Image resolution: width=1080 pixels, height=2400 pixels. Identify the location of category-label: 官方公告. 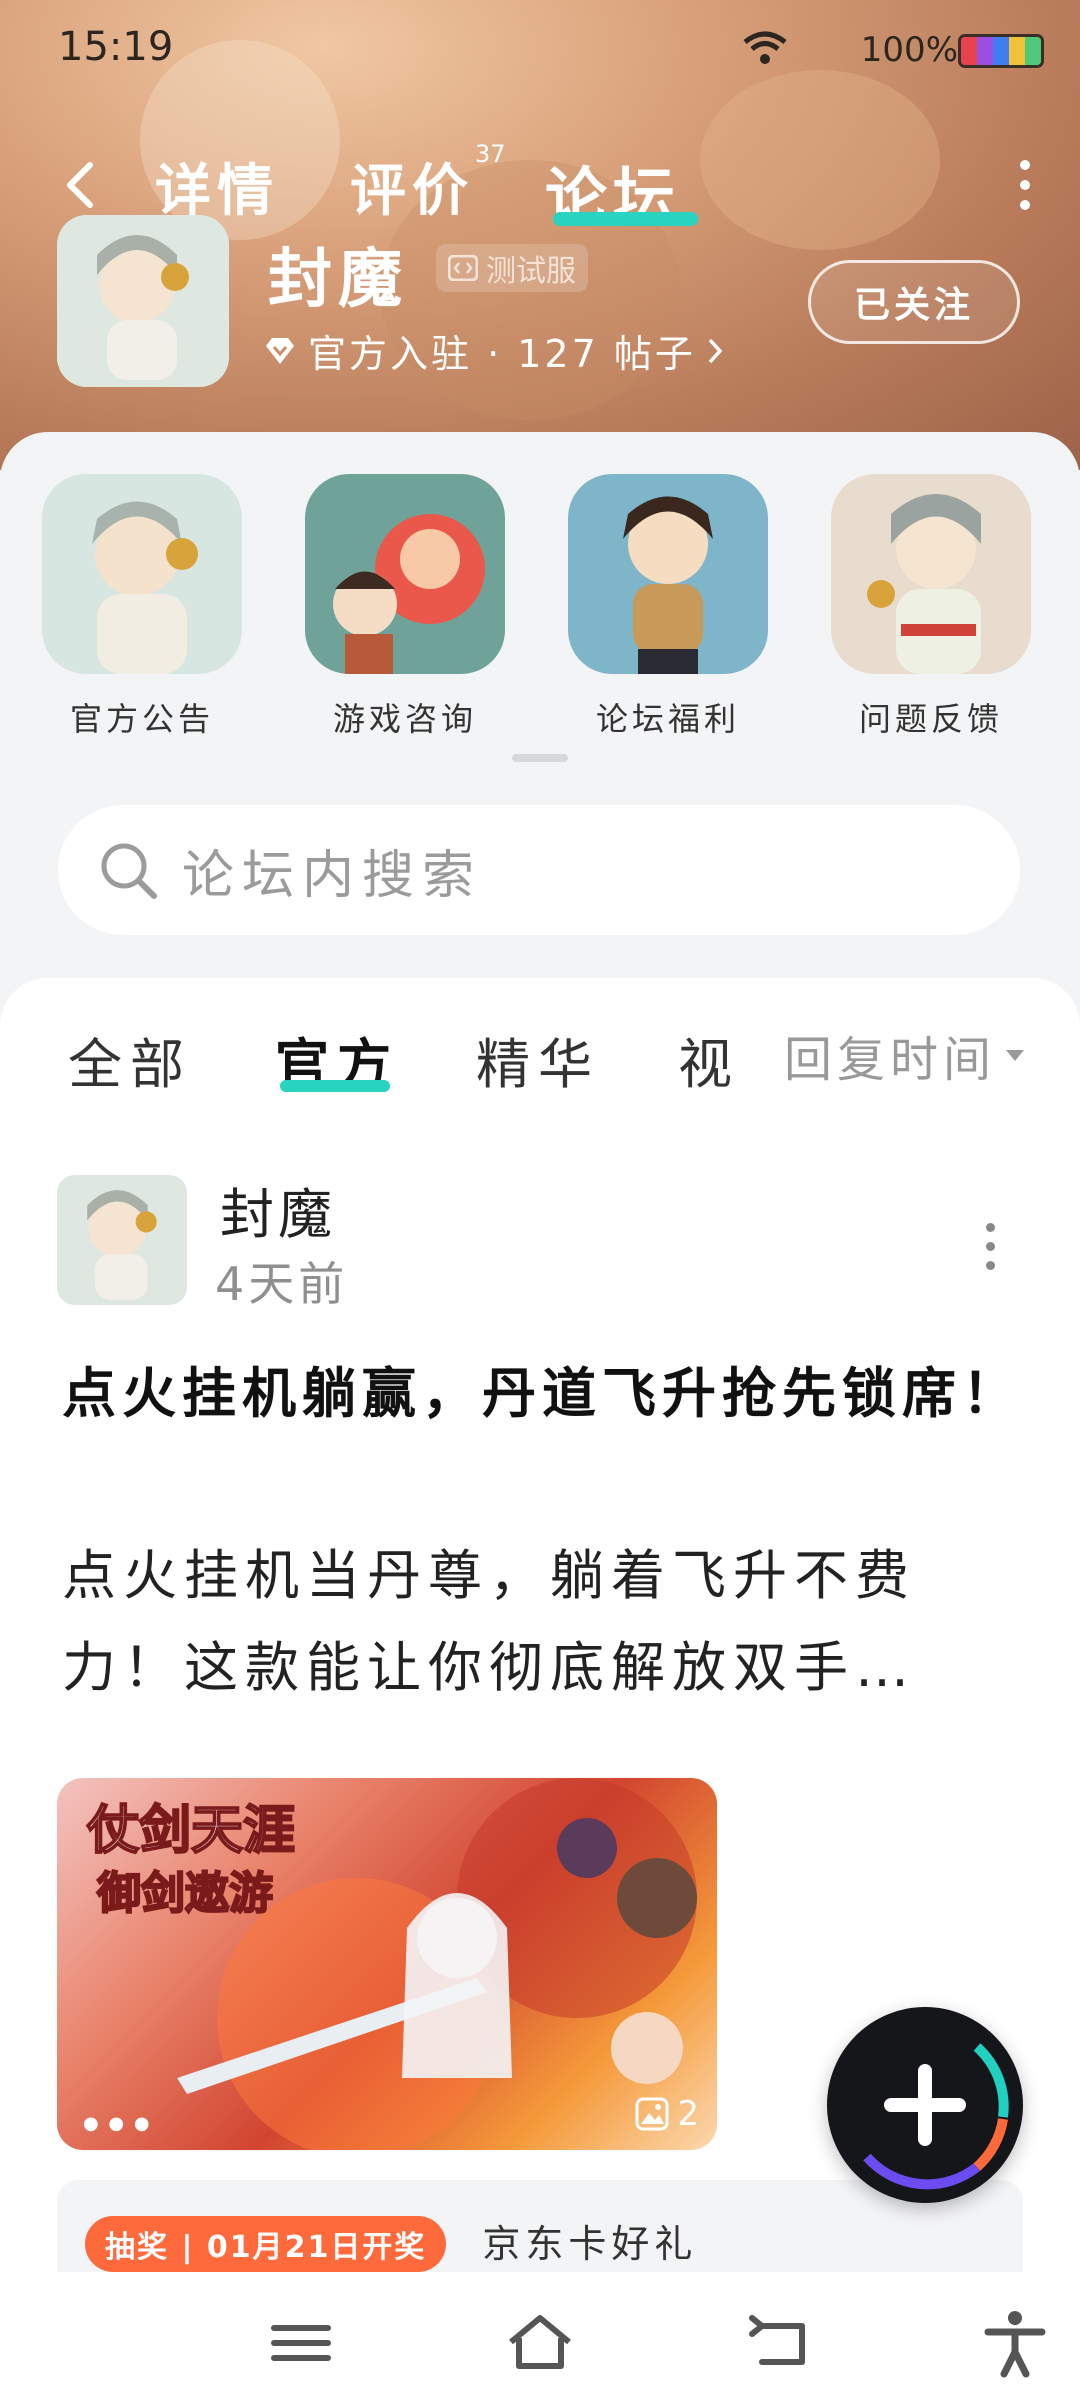
(141, 719).